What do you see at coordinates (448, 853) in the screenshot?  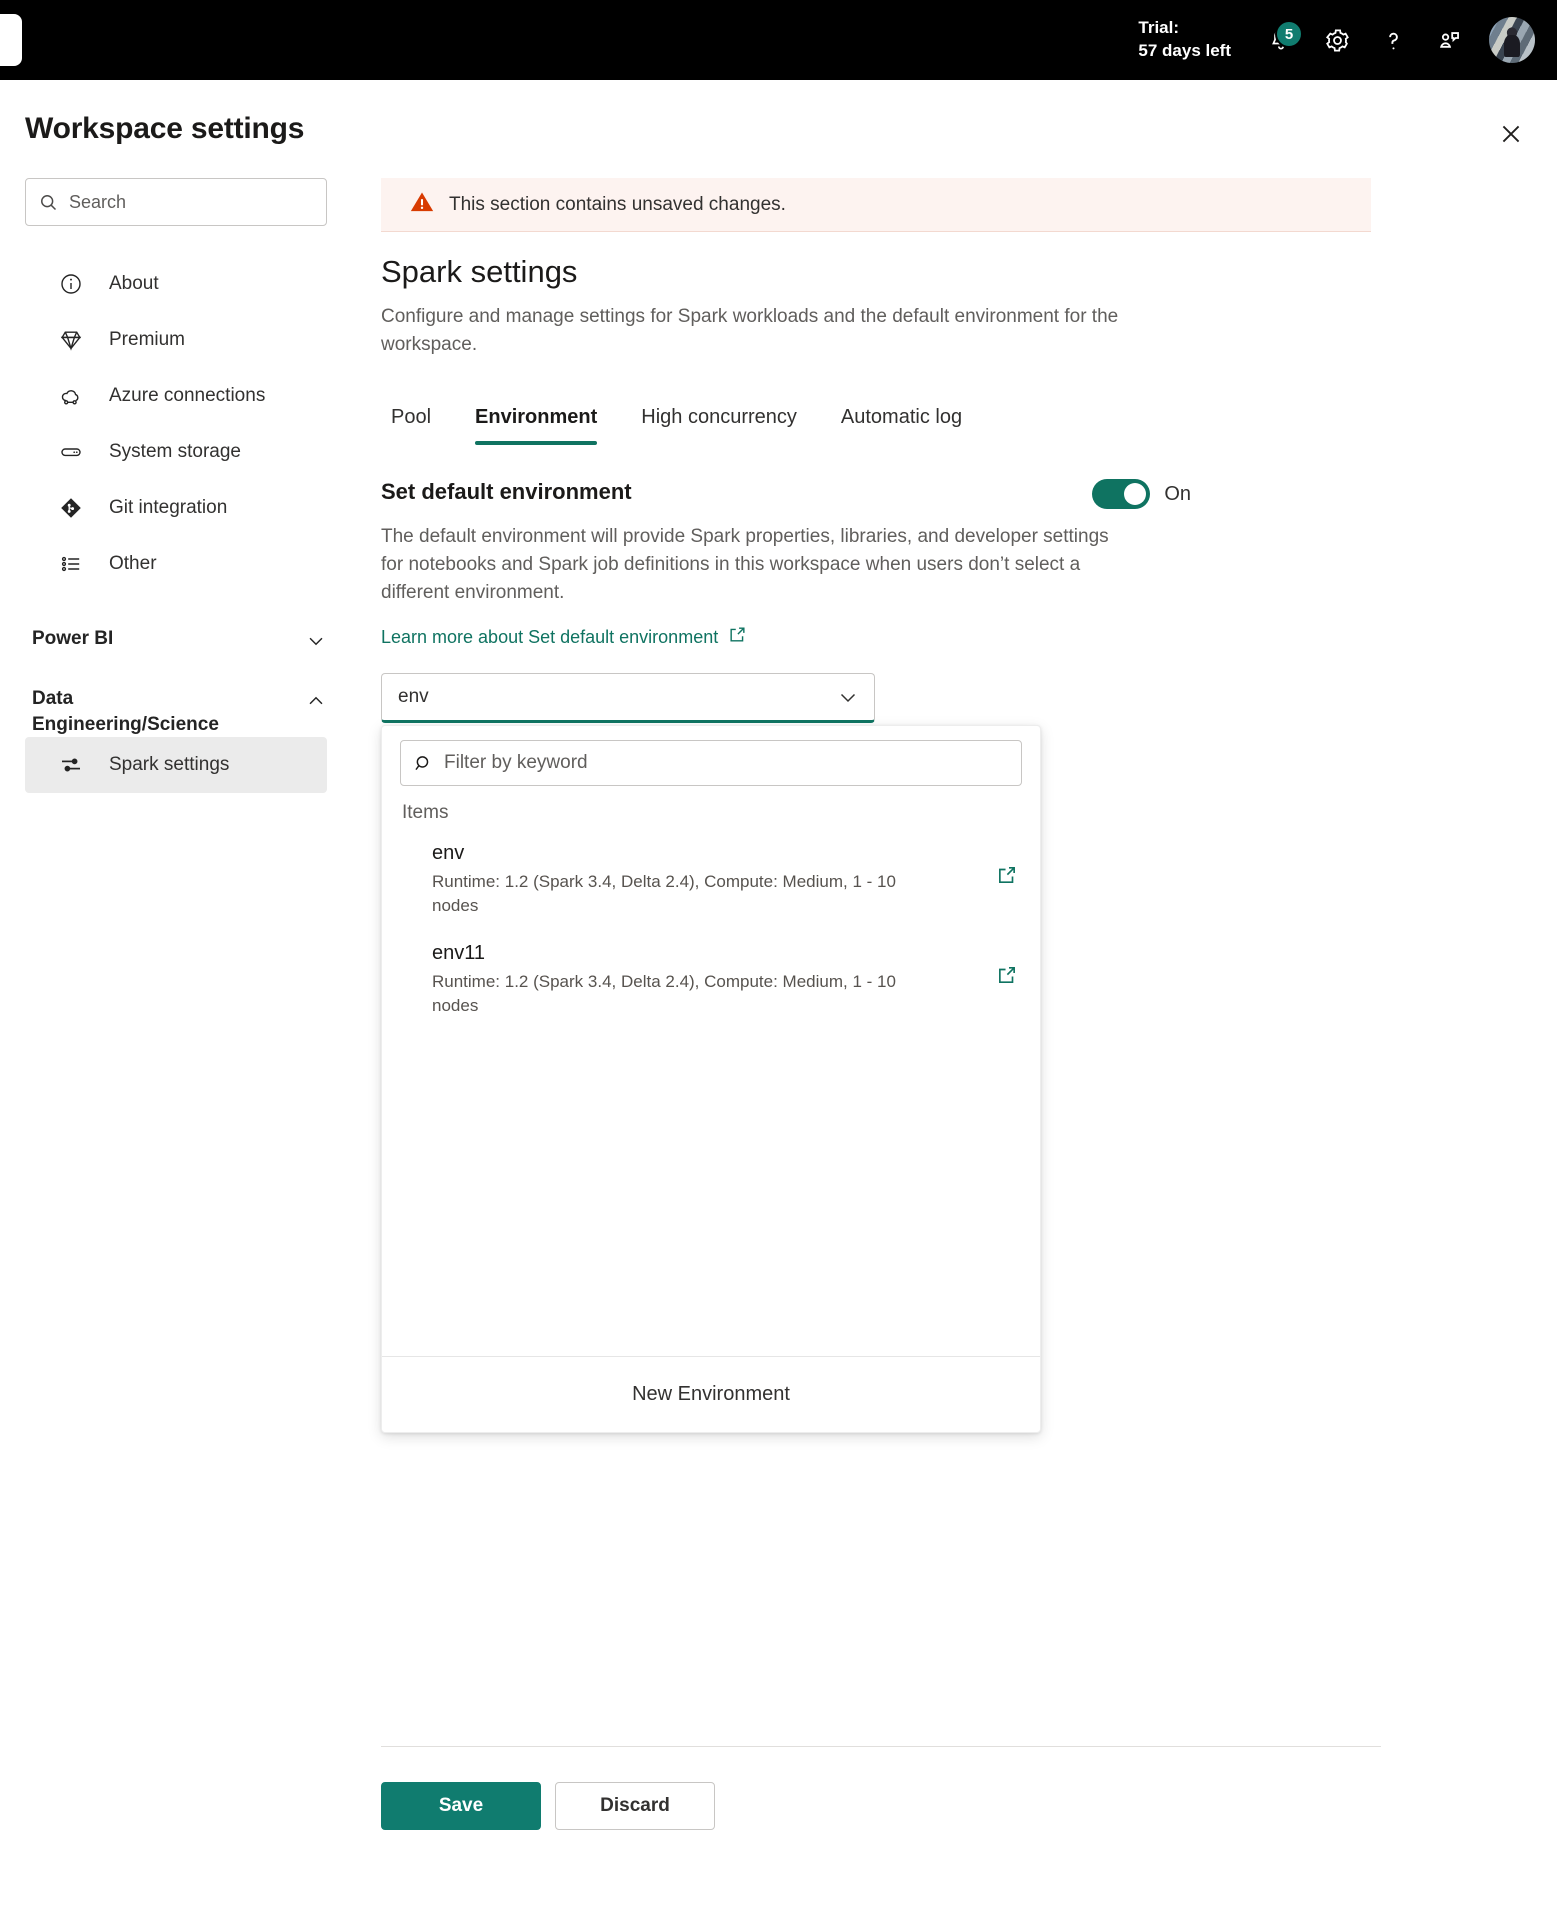 I see `option-name: env` at bounding box center [448, 853].